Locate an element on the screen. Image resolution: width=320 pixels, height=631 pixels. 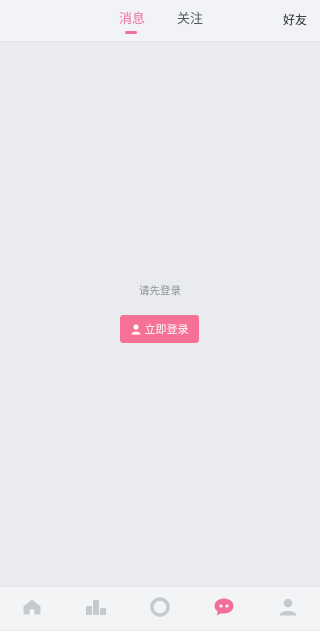
login-button: 立即登录 is located at coordinates (159, 329).